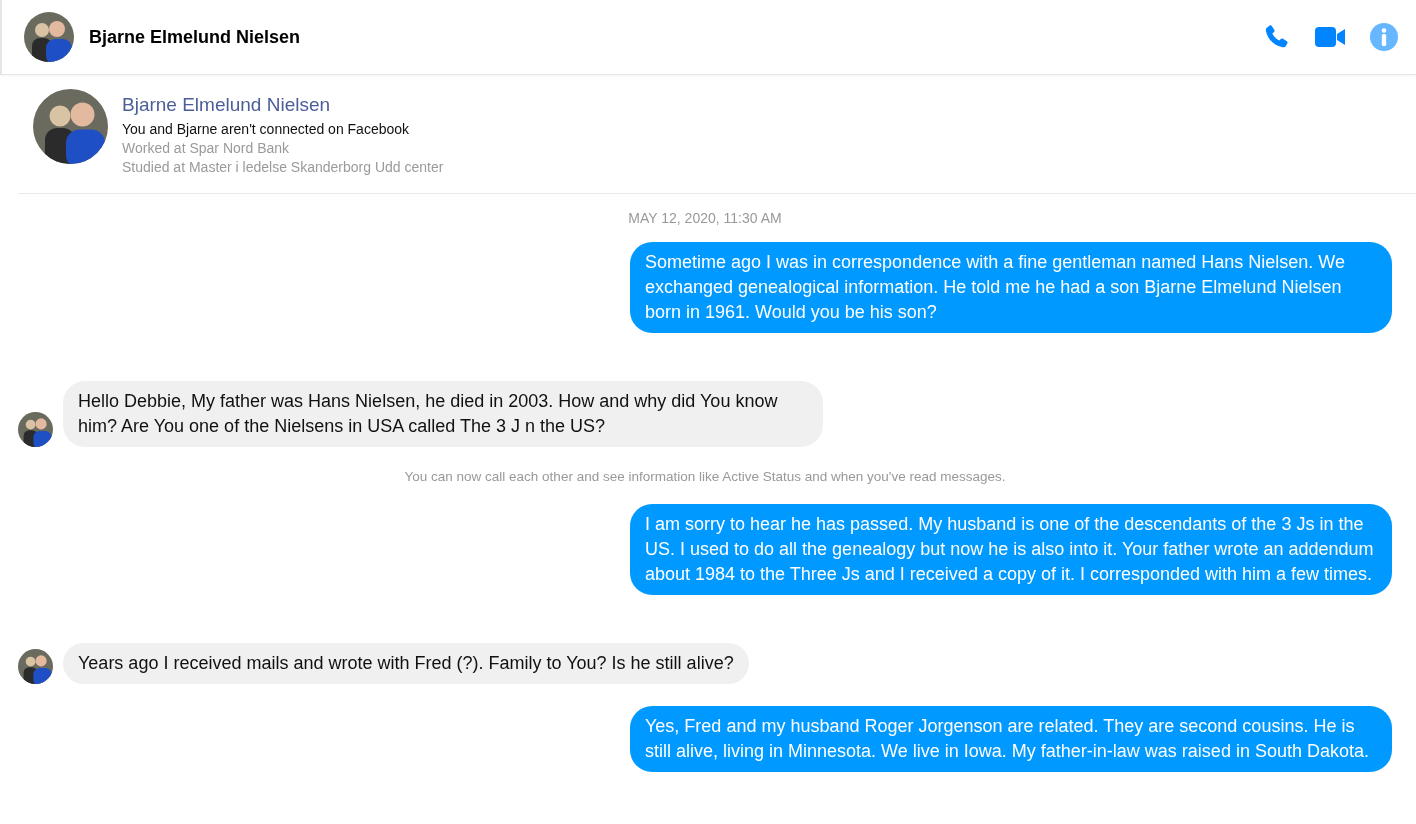  Describe the element at coordinates (406, 663) in the screenshot. I see `received-message-bubble: Years ago I received mails and wrote with Fred (?). Family to You? Is he still alive?` at that location.